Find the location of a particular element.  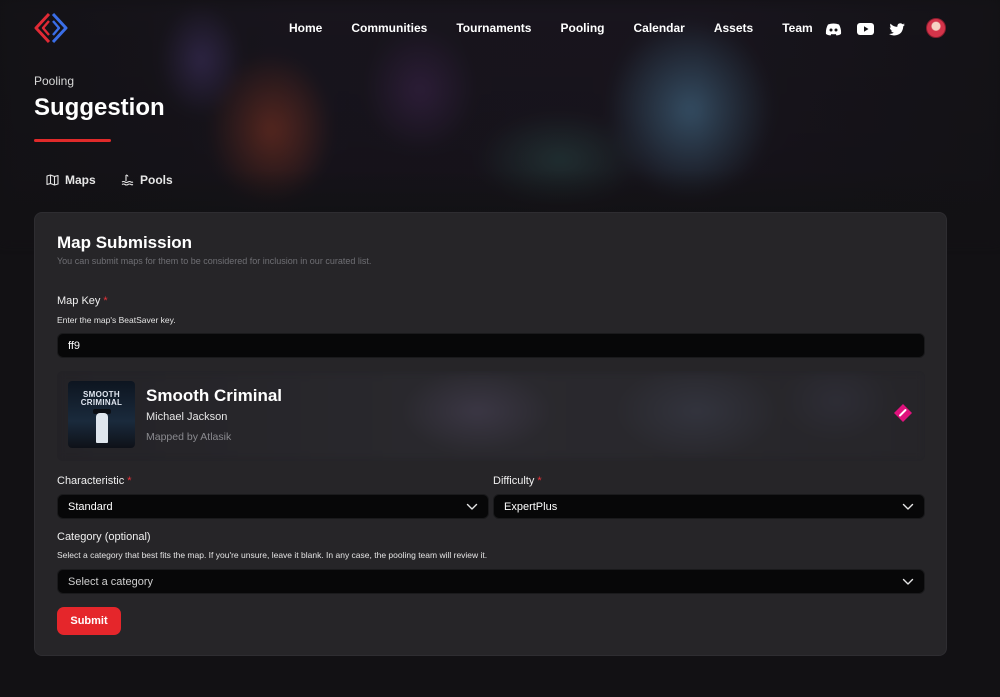

page-title: Suggestion is located at coordinates (99, 107).